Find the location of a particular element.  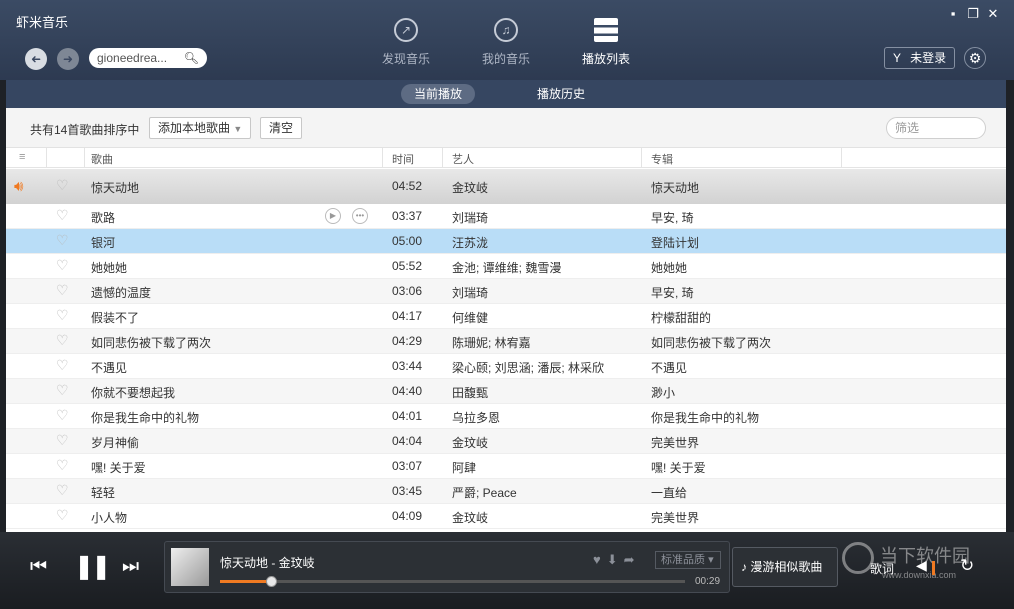

table-row: ♡ 假装不了 04:17 何维健 柠檬甜甜的 is located at coordinates (506, 316).